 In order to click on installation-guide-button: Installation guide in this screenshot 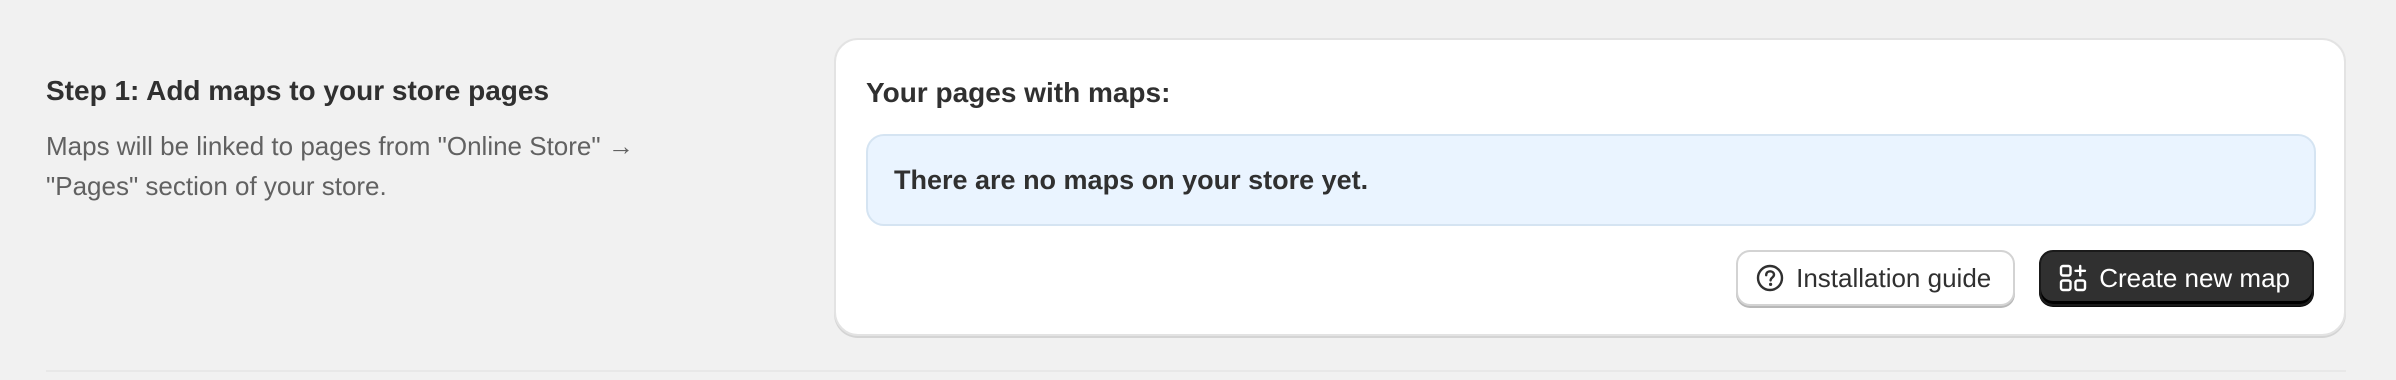, I will do `click(1876, 278)`.